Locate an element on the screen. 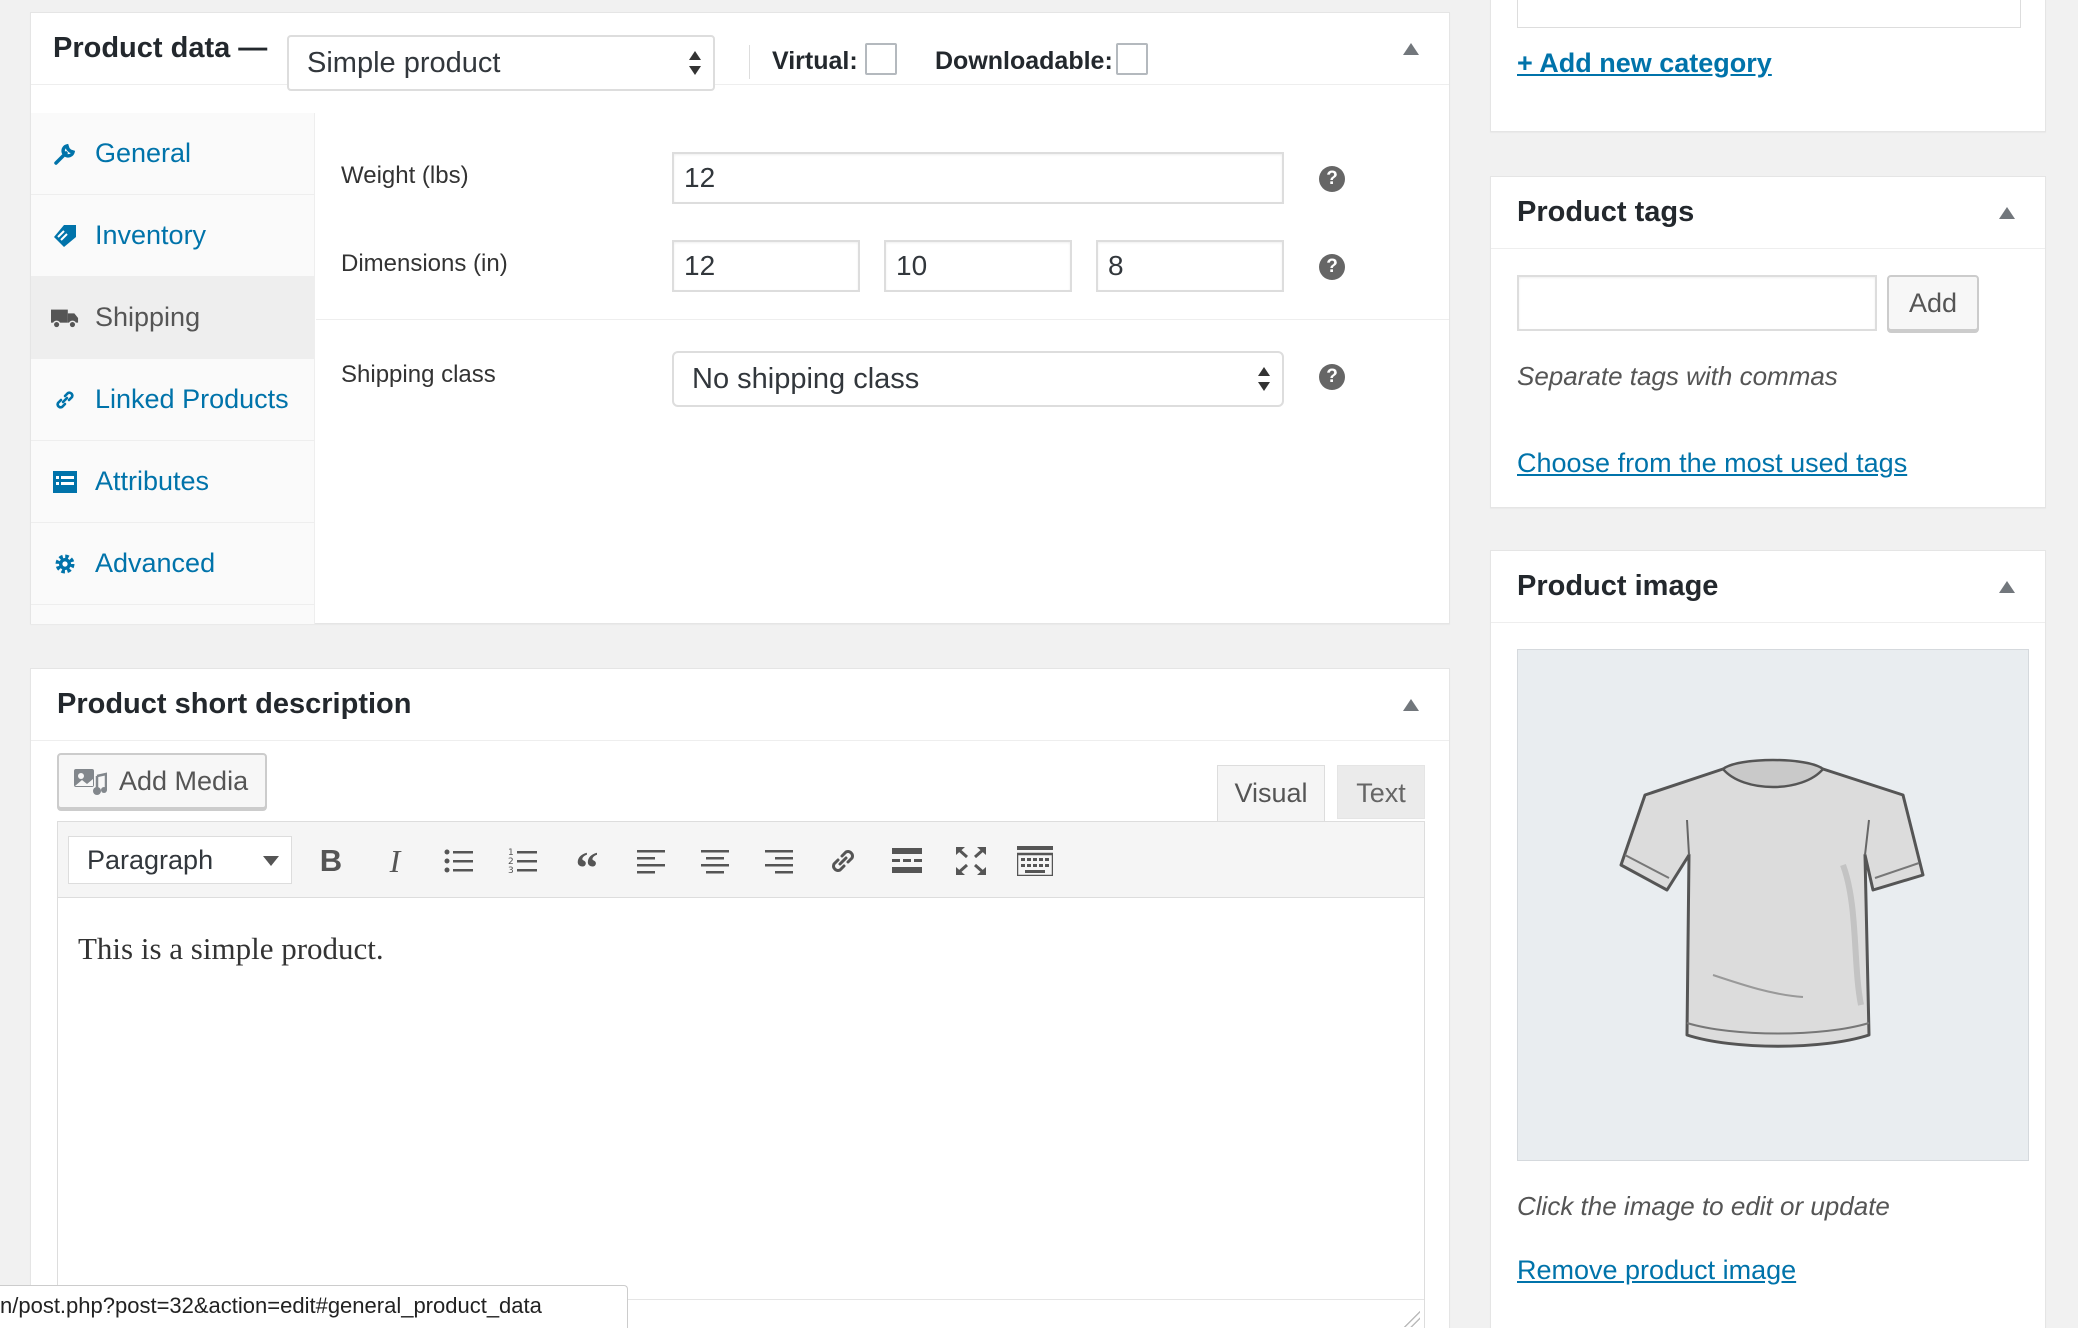 This screenshot has height=1328, width=2078. tab-advanced: Advanced is located at coordinates (173, 564).